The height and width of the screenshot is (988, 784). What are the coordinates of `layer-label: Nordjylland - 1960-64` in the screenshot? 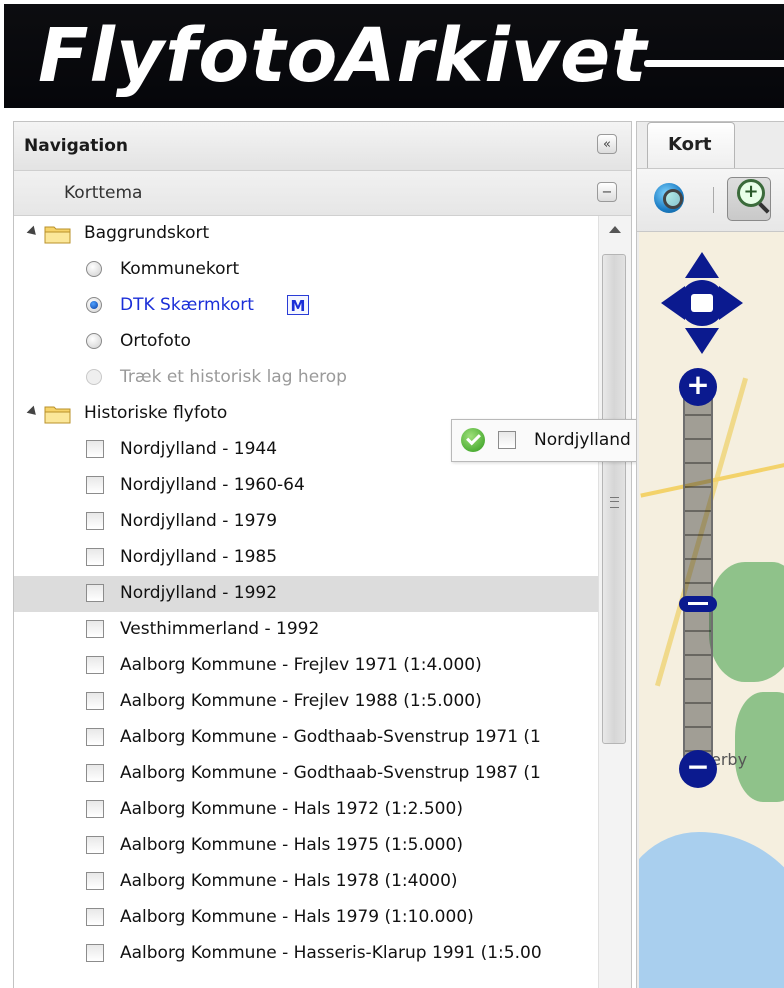 It's located at (212, 485).